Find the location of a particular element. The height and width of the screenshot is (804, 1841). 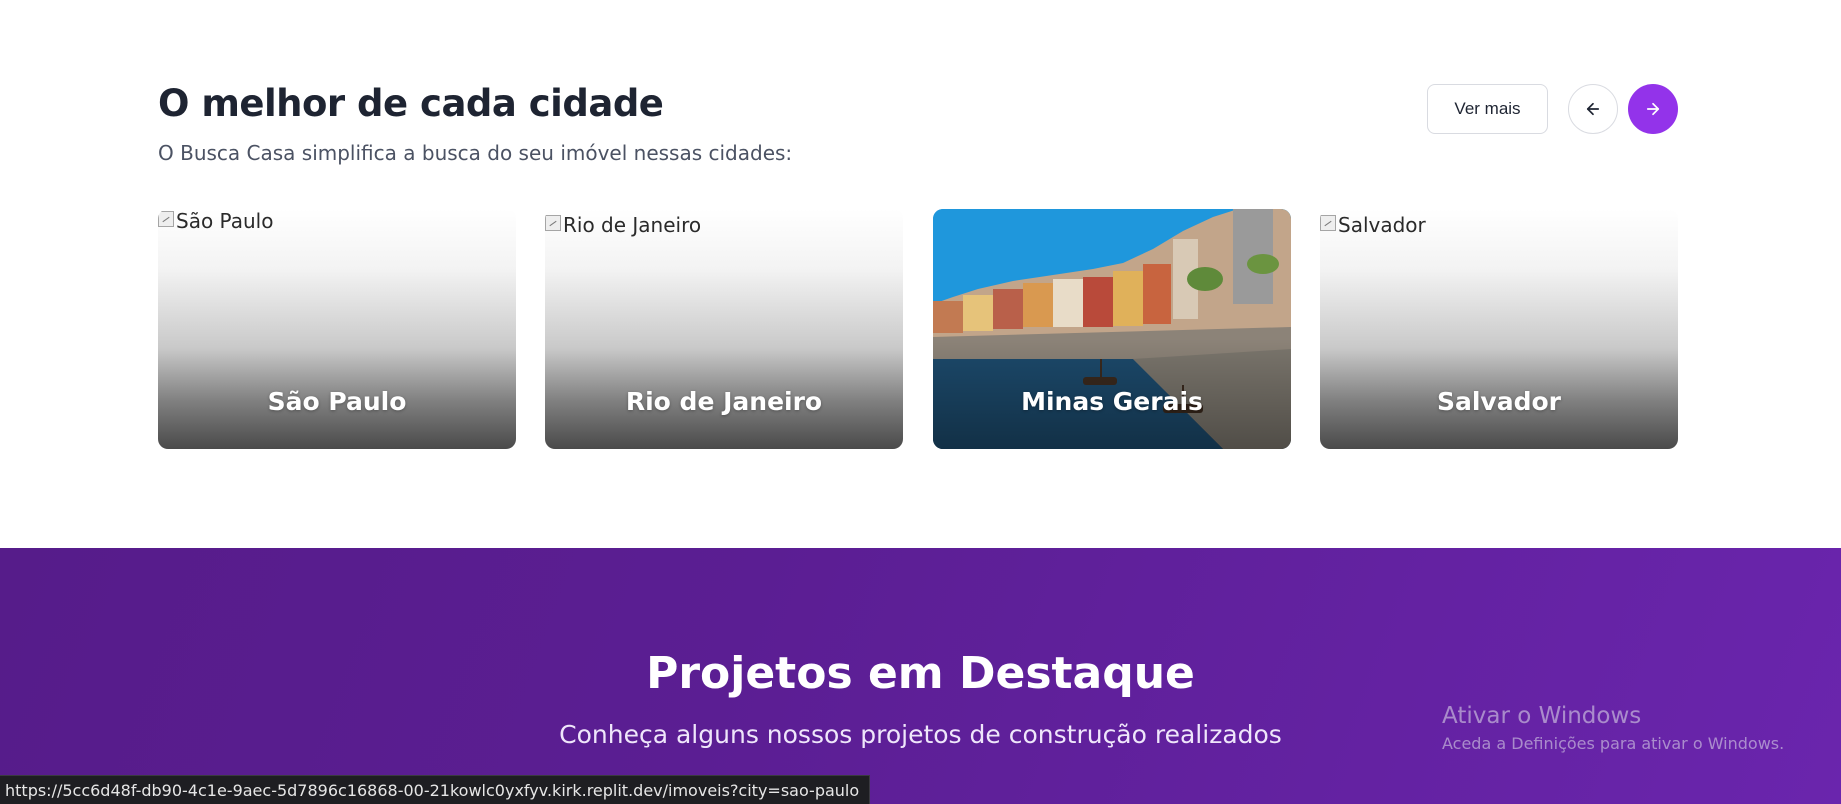

windows-activation-title: Ativar o Windows is located at coordinates (1542, 716).